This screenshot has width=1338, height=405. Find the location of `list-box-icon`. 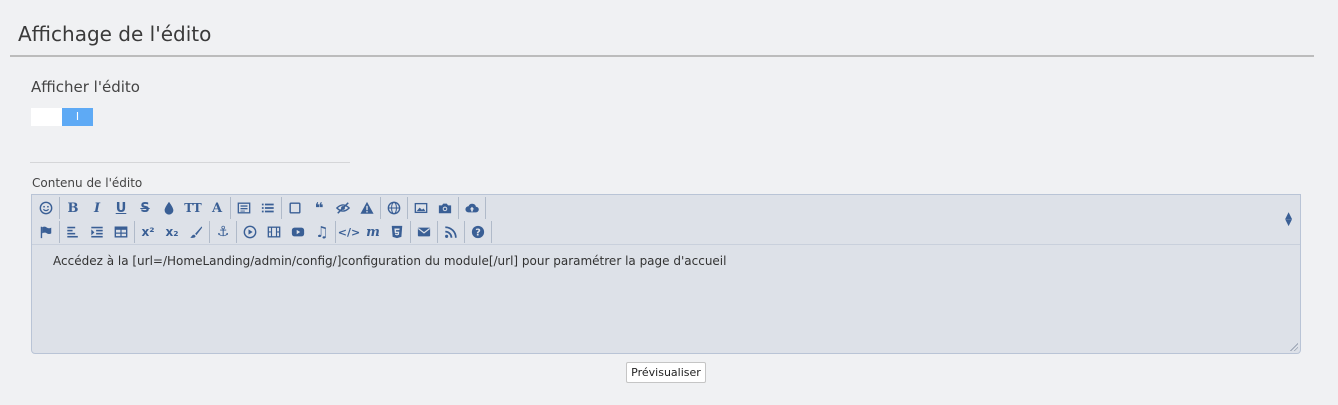

list-box-icon is located at coordinates (244, 208).